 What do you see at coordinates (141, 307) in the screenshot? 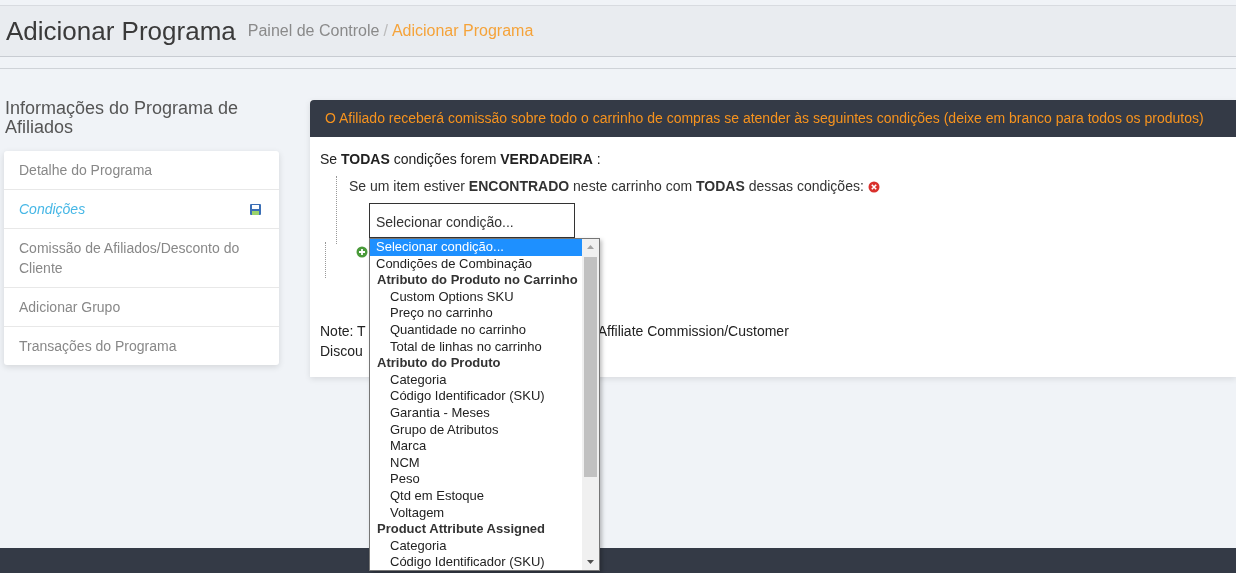
I see `sidebar-item: Adicionar Grupo` at bounding box center [141, 307].